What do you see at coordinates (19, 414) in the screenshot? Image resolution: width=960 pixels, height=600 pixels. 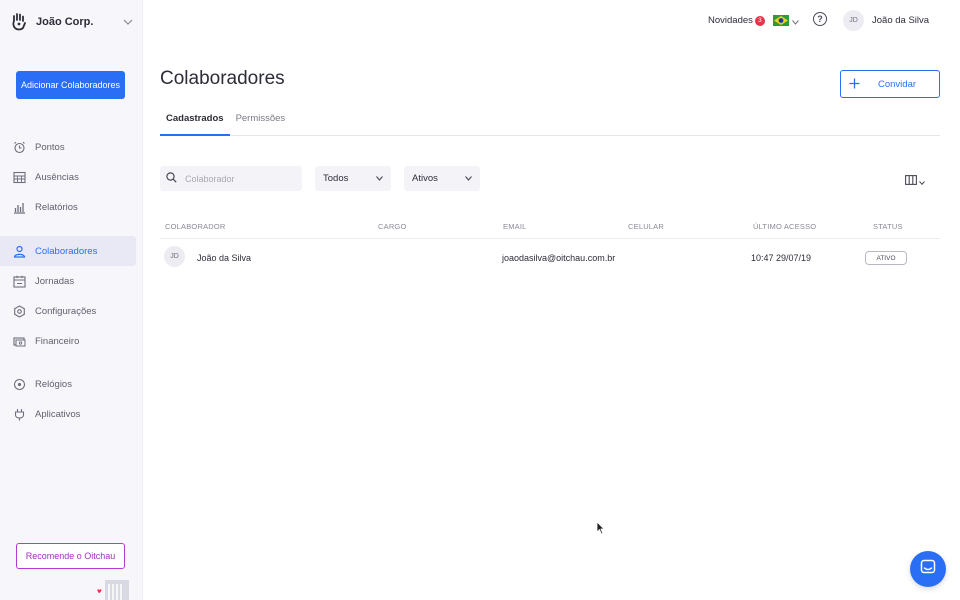 I see `plug-icon` at bounding box center [19, 414].